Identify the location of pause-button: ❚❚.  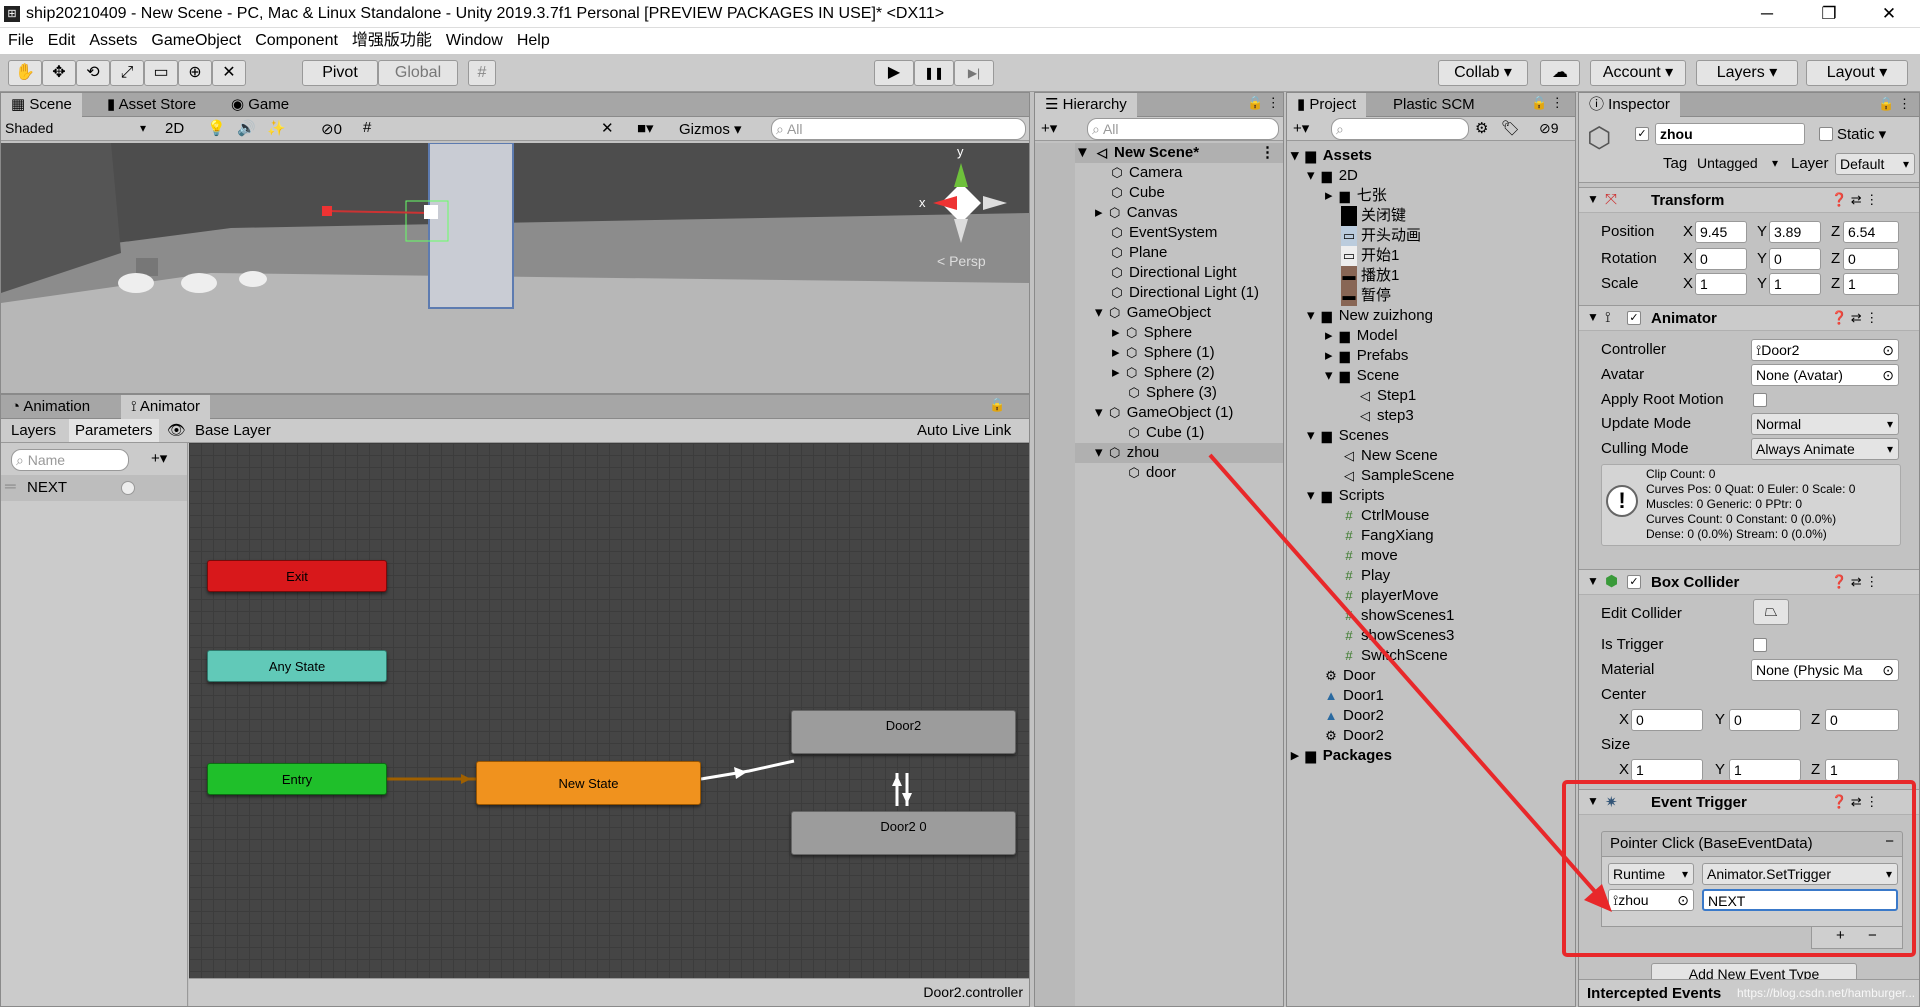
(934, 73).